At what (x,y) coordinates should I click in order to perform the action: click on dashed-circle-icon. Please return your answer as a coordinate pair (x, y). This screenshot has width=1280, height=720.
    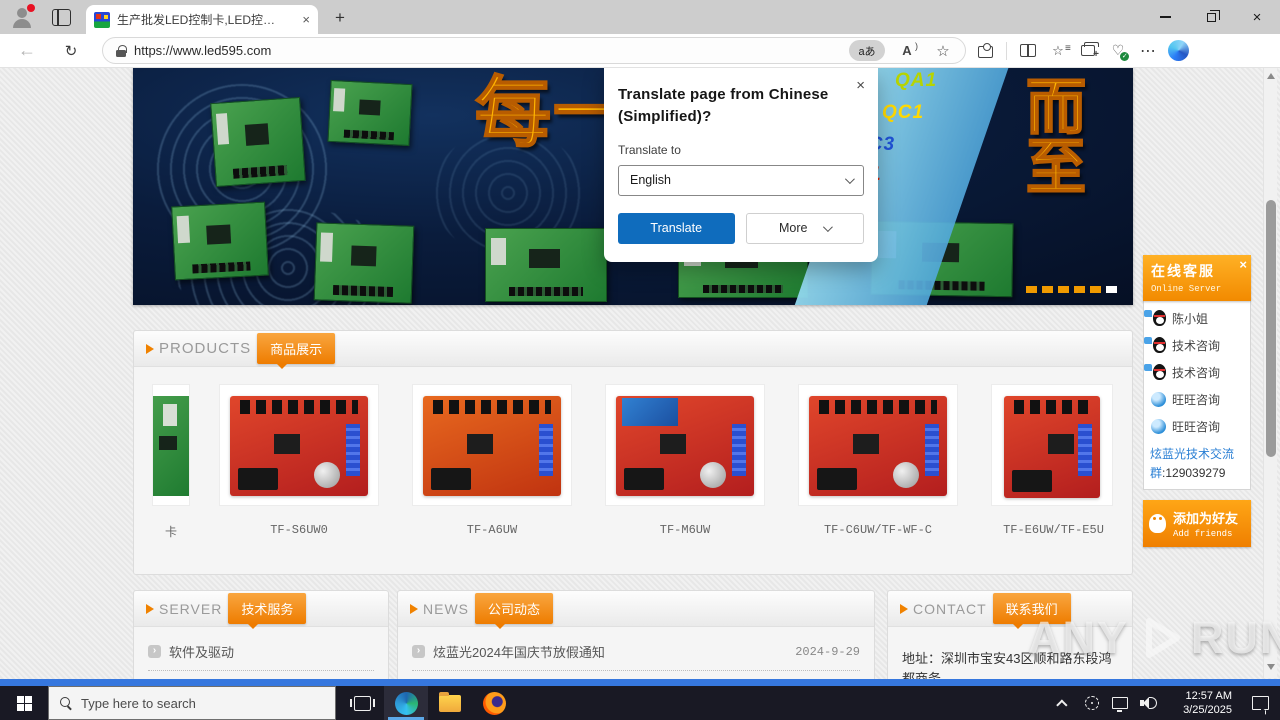
    Looking at the image, I should click on (1092, 703).